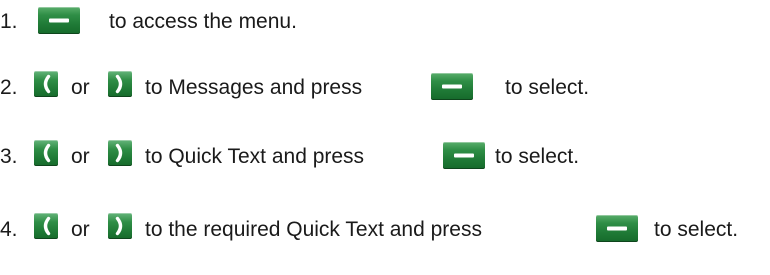 This screenshot has width=770, height=275. Describe the element at coordinates (203, 21) in the screenshot. I see `step-text: to access the menu.` at that location.